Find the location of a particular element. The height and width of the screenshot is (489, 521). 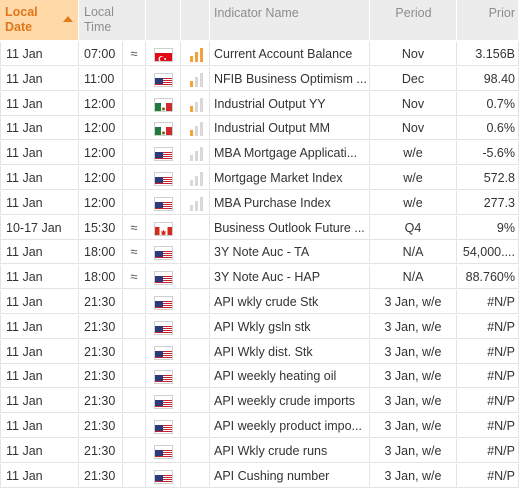

cell-indicator-name: API wkly crude Stk is located at coordinates (290, 302).